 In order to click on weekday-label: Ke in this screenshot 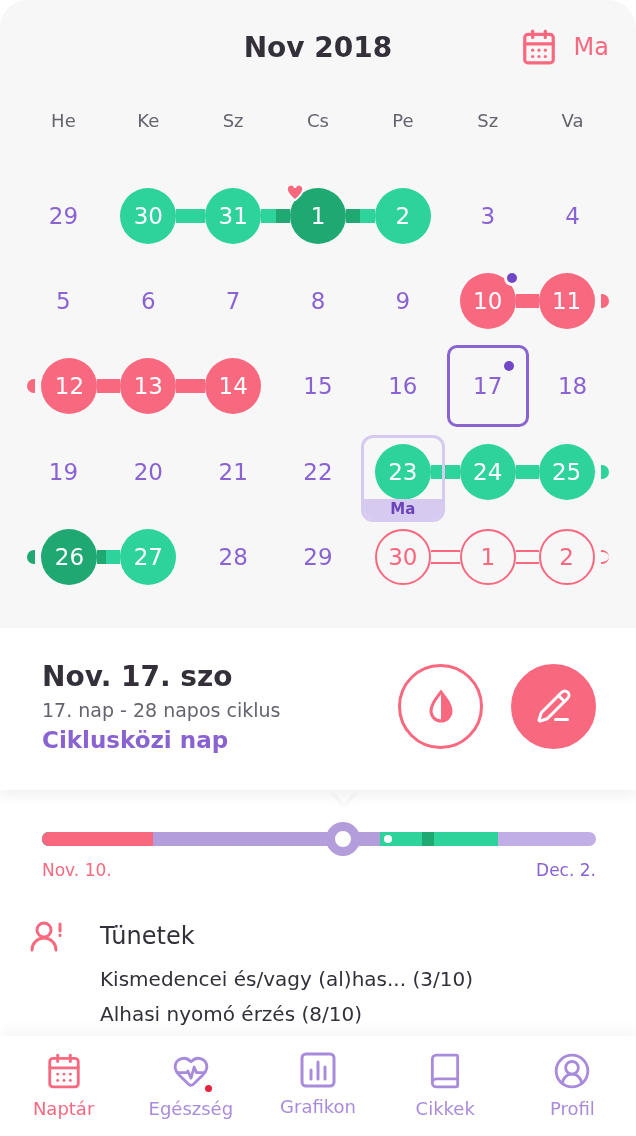, I will do `click(148, 120)`.